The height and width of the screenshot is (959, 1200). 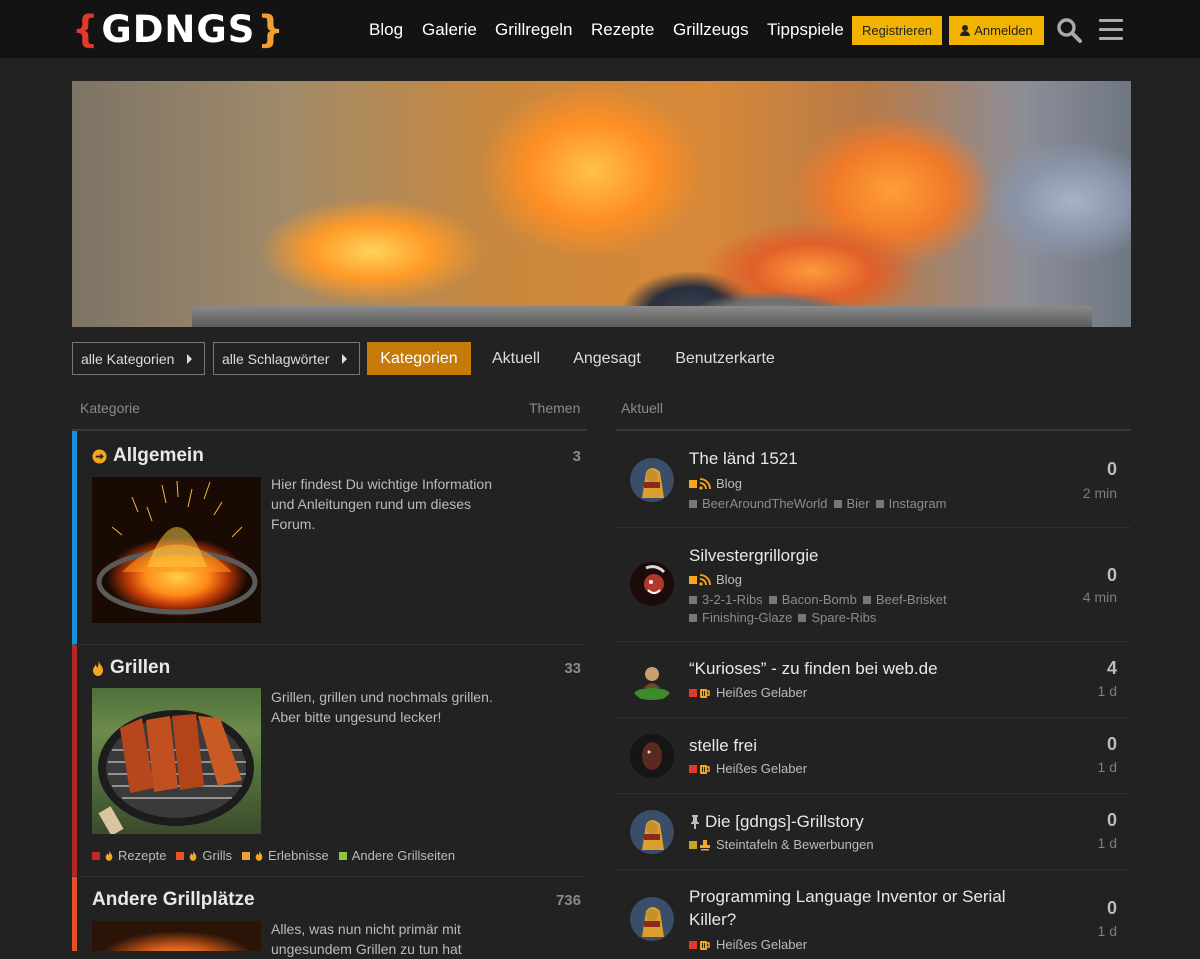 I want to click on nav-galerie: Galerie, so click(x=449, y=30).